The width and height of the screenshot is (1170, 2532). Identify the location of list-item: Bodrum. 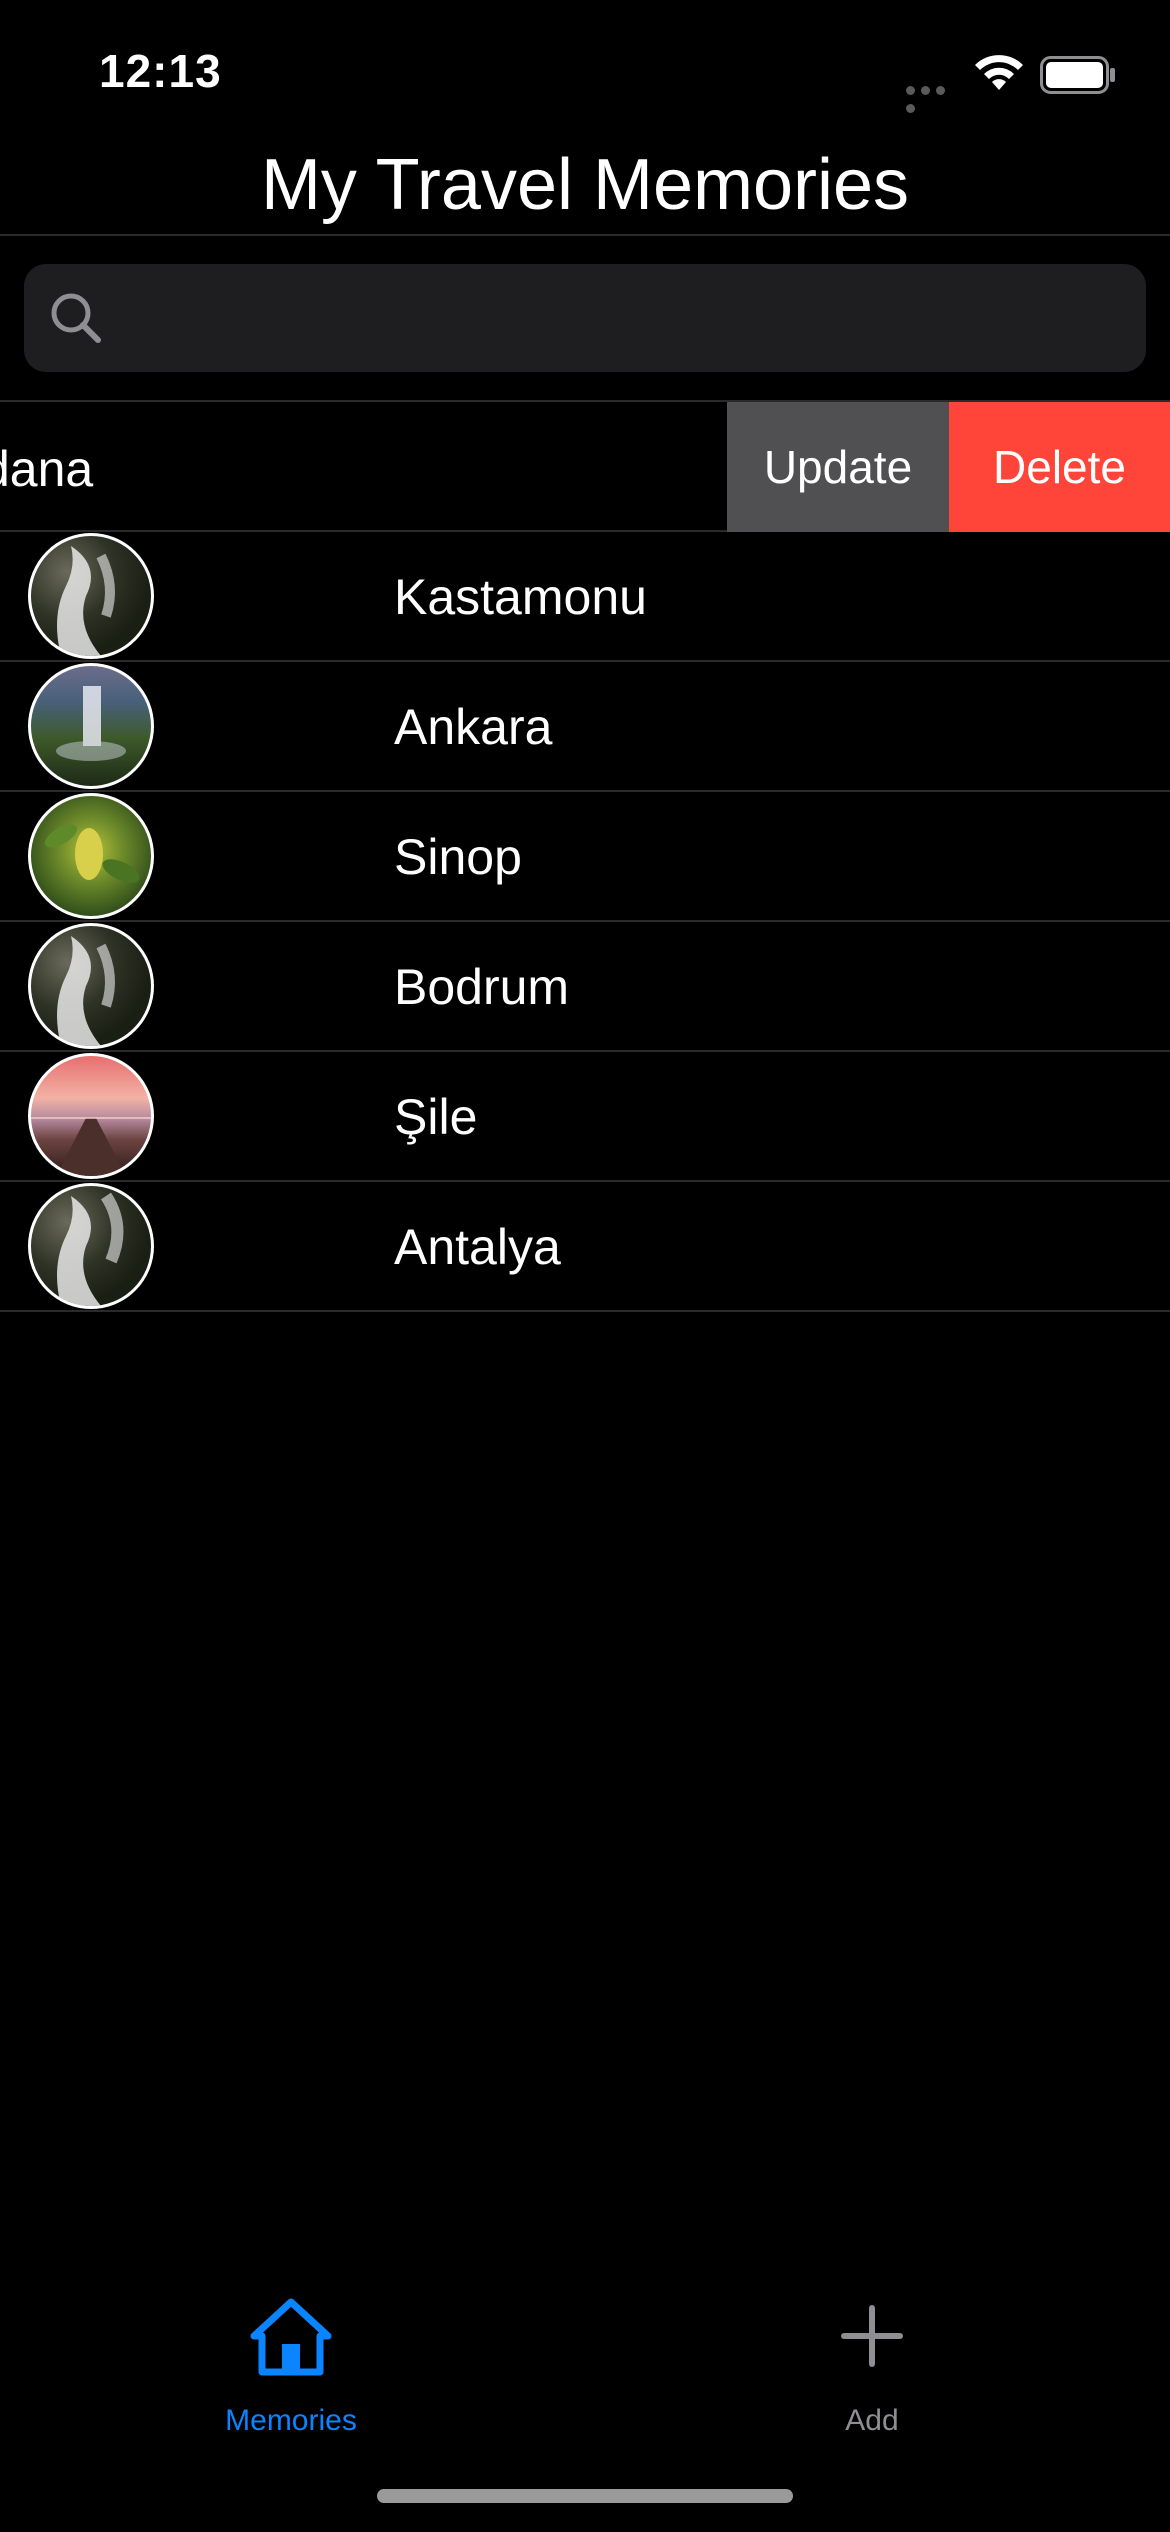
(585, 987).